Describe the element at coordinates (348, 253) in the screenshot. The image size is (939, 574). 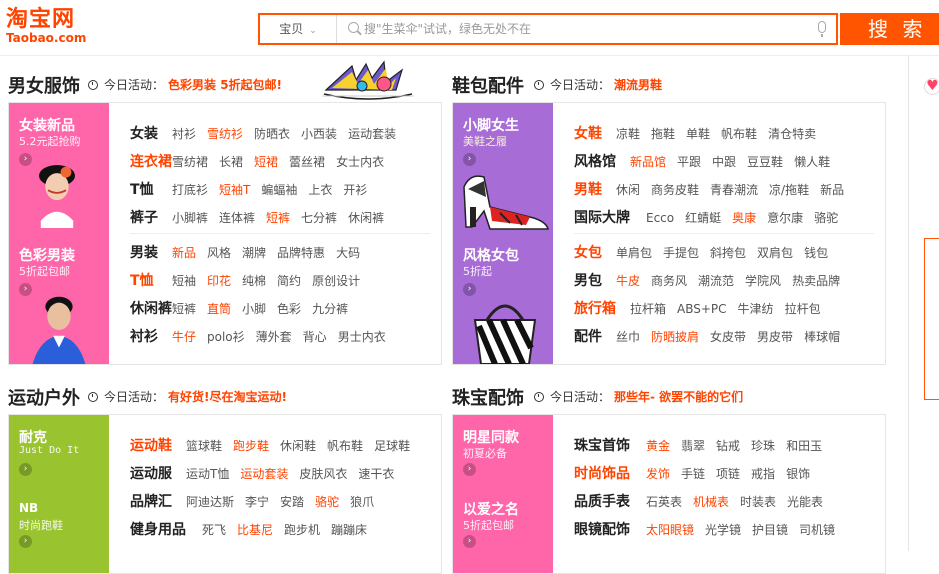
I see `category-link: 大码` at that location.